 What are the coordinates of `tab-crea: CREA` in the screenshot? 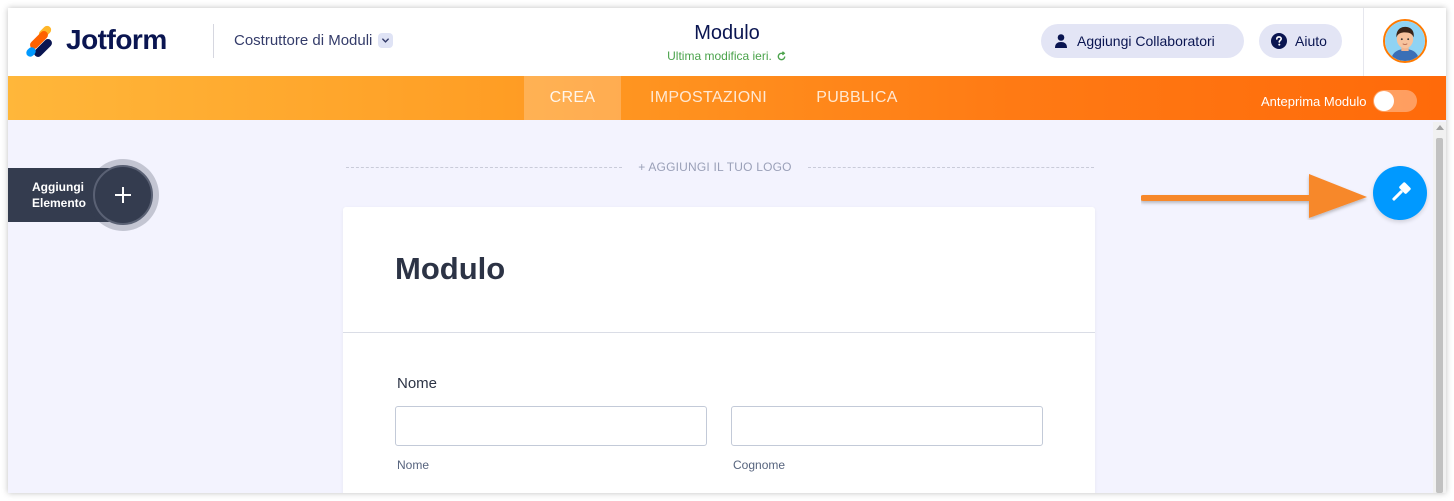 It's located at (572, 98).